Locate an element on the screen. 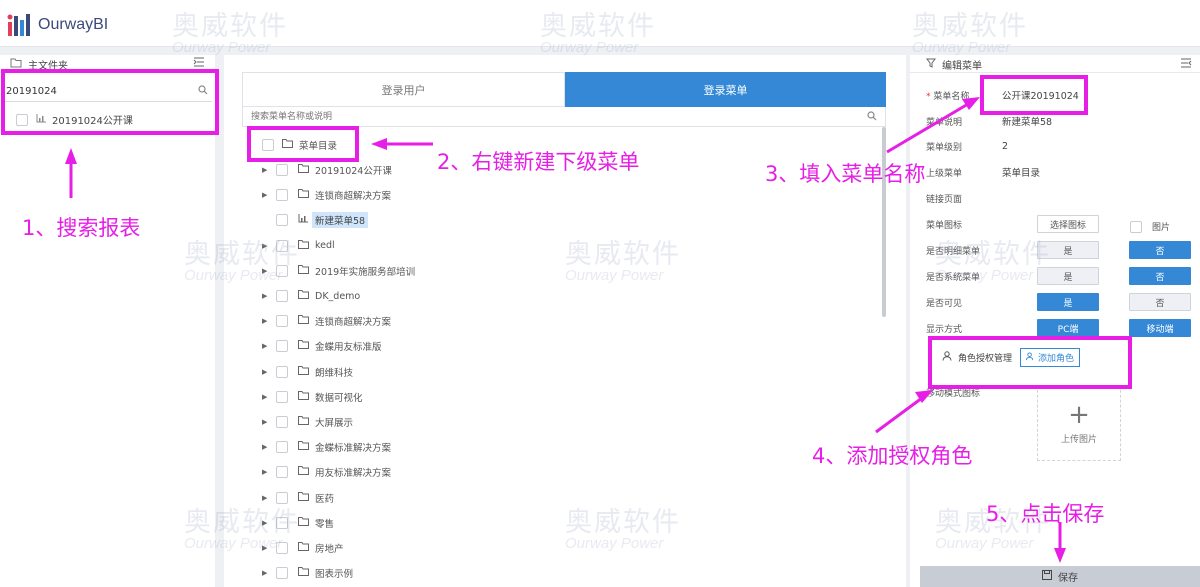 The image size is (1200, 587). tree-node: ▶ 金蝶标准解决方案 is located at coordinates (326, 447).